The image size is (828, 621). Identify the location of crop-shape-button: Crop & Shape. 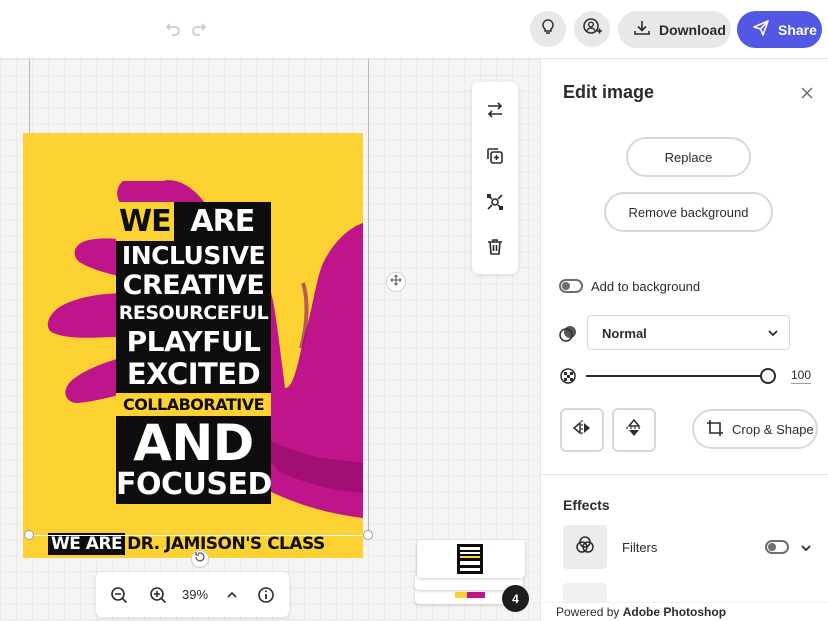
(755, 429).